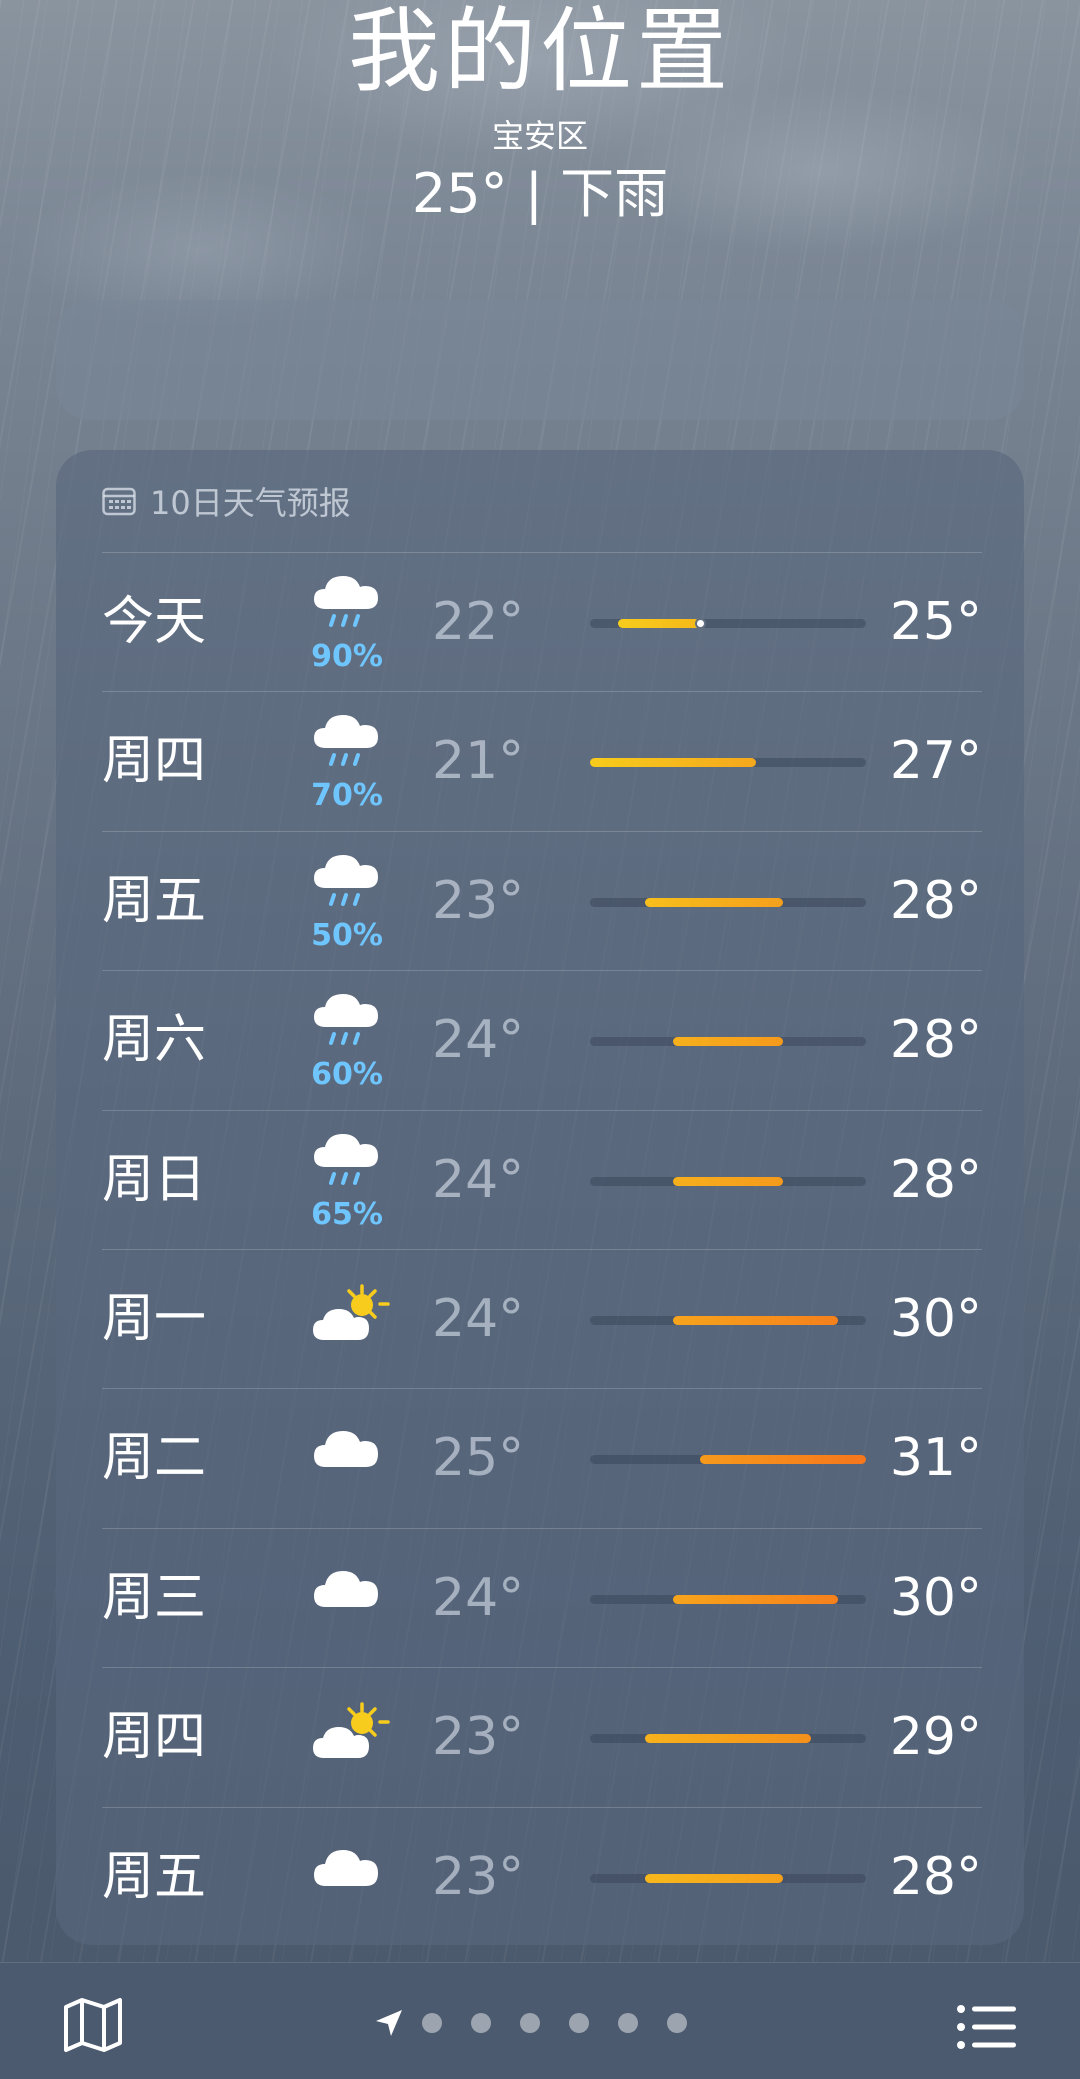  Describe the element at coordinates (154, 1318) in the screenshot. I see `forecast-day-label: 周一` at that location.